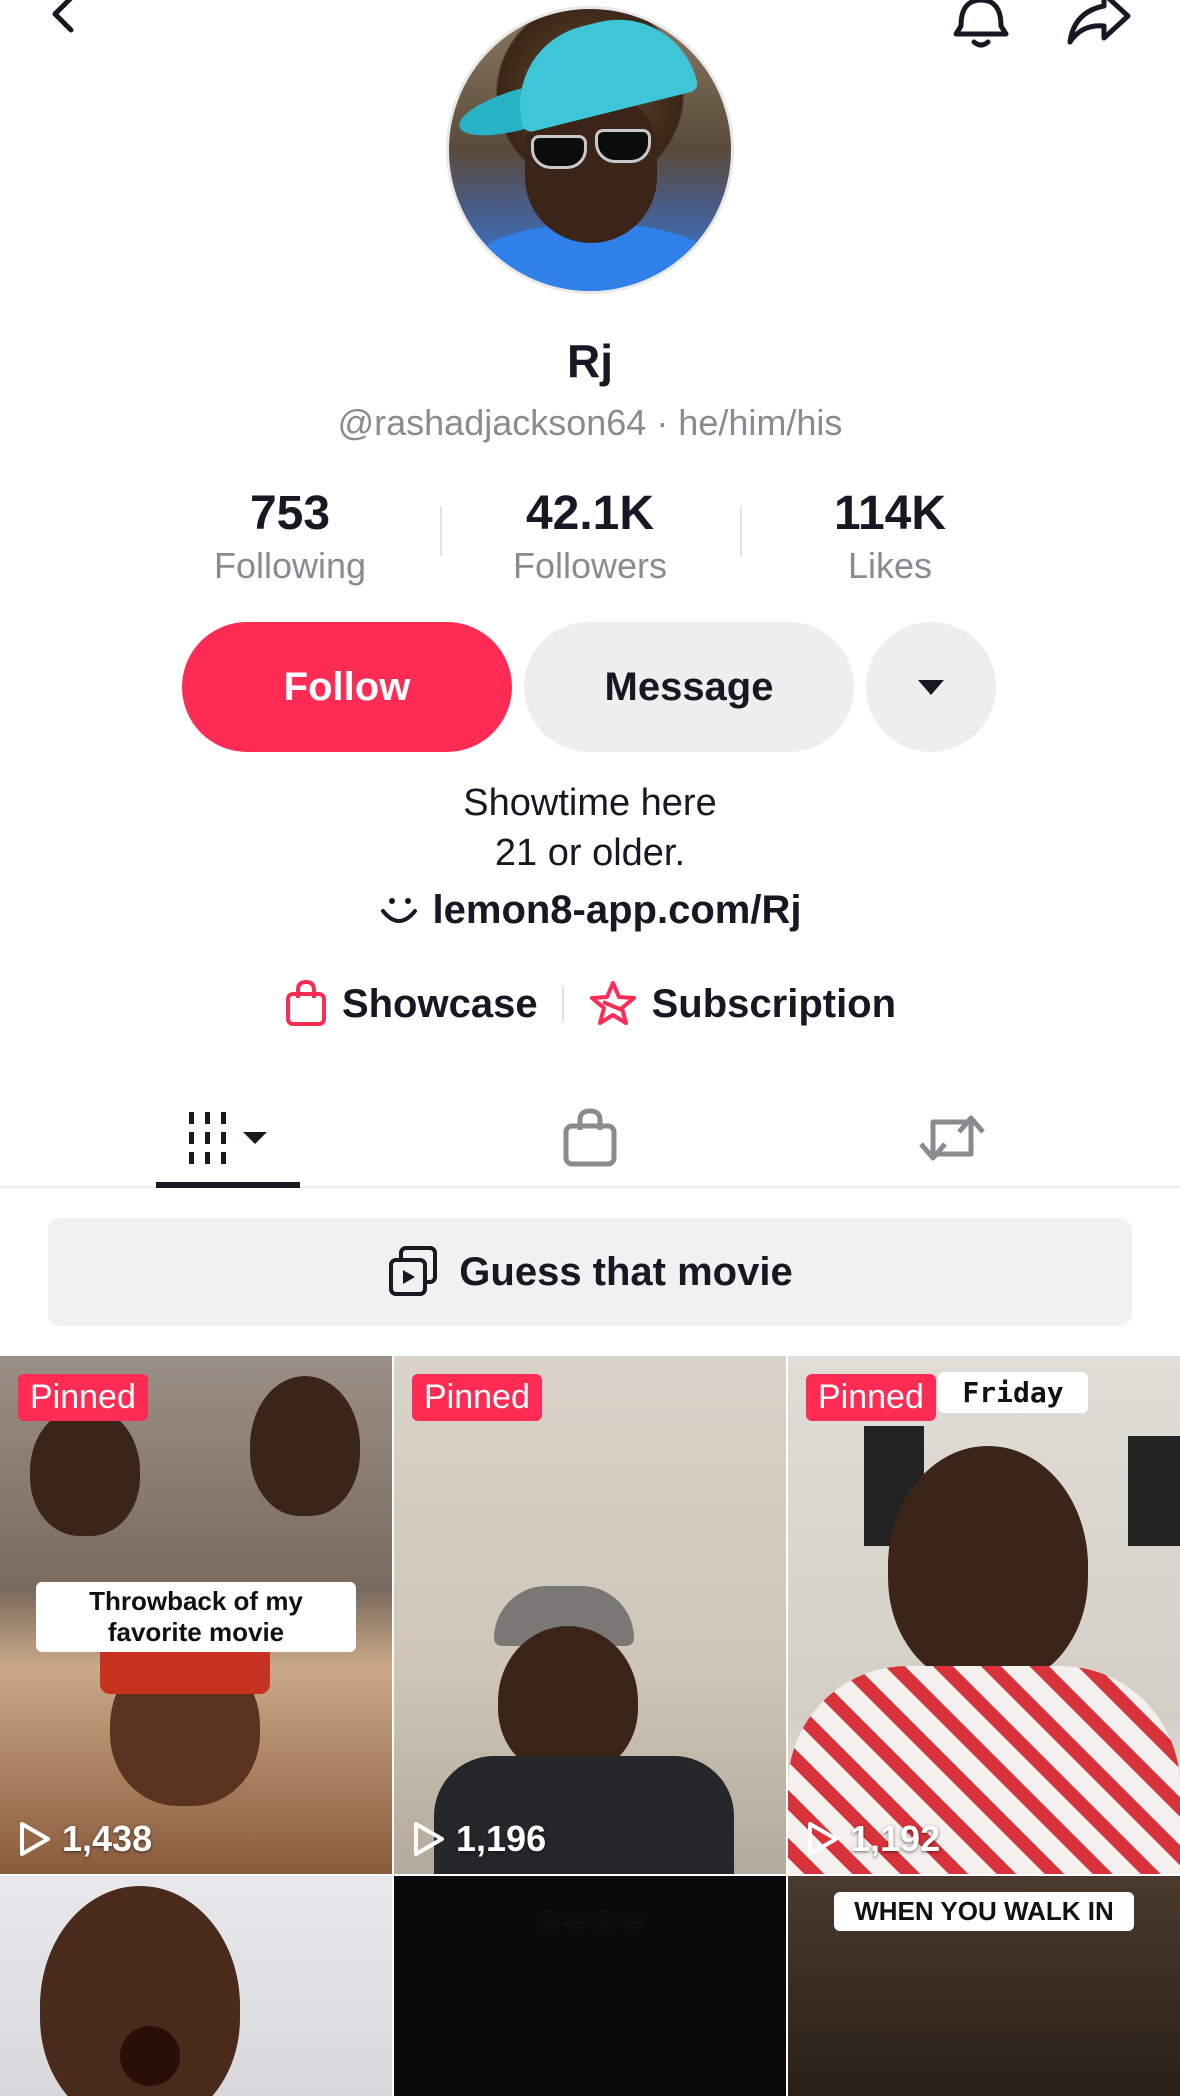  What do you see at coordinates (590, 150) in the screenshot?
I see `avatar` at bounding box center [590, 150].